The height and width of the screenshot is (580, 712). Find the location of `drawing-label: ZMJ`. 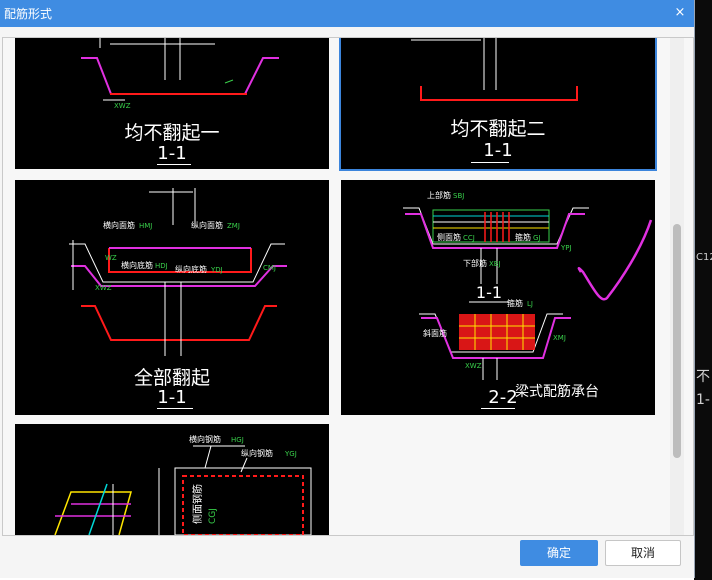

drawing-label: ZMJ is located at coordinates (233, 226).